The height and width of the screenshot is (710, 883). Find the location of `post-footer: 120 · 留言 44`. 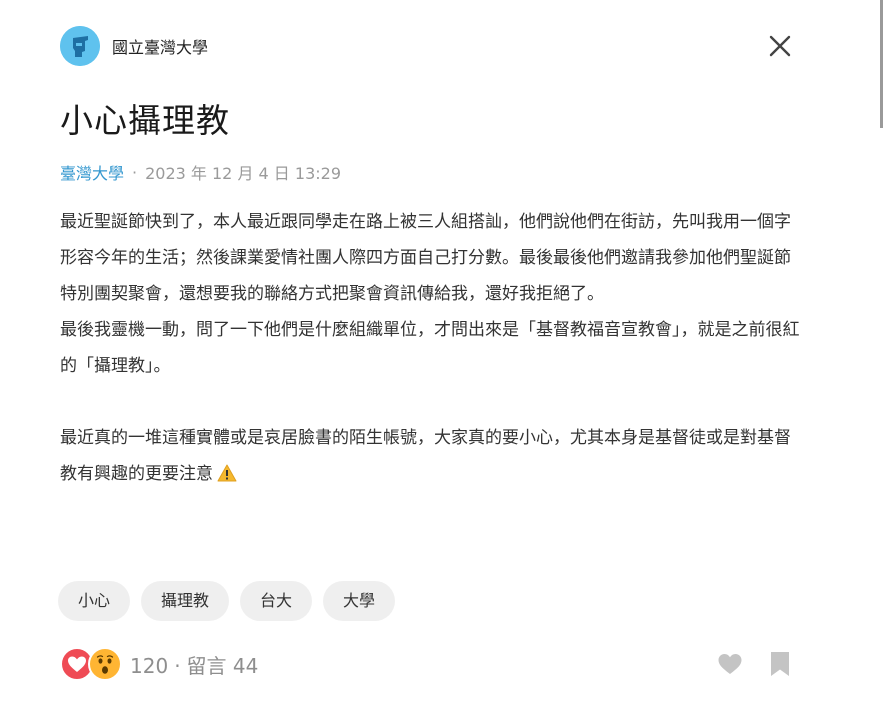

post-footer: 120 · 留言 44 is located at coordinates (159, 664).